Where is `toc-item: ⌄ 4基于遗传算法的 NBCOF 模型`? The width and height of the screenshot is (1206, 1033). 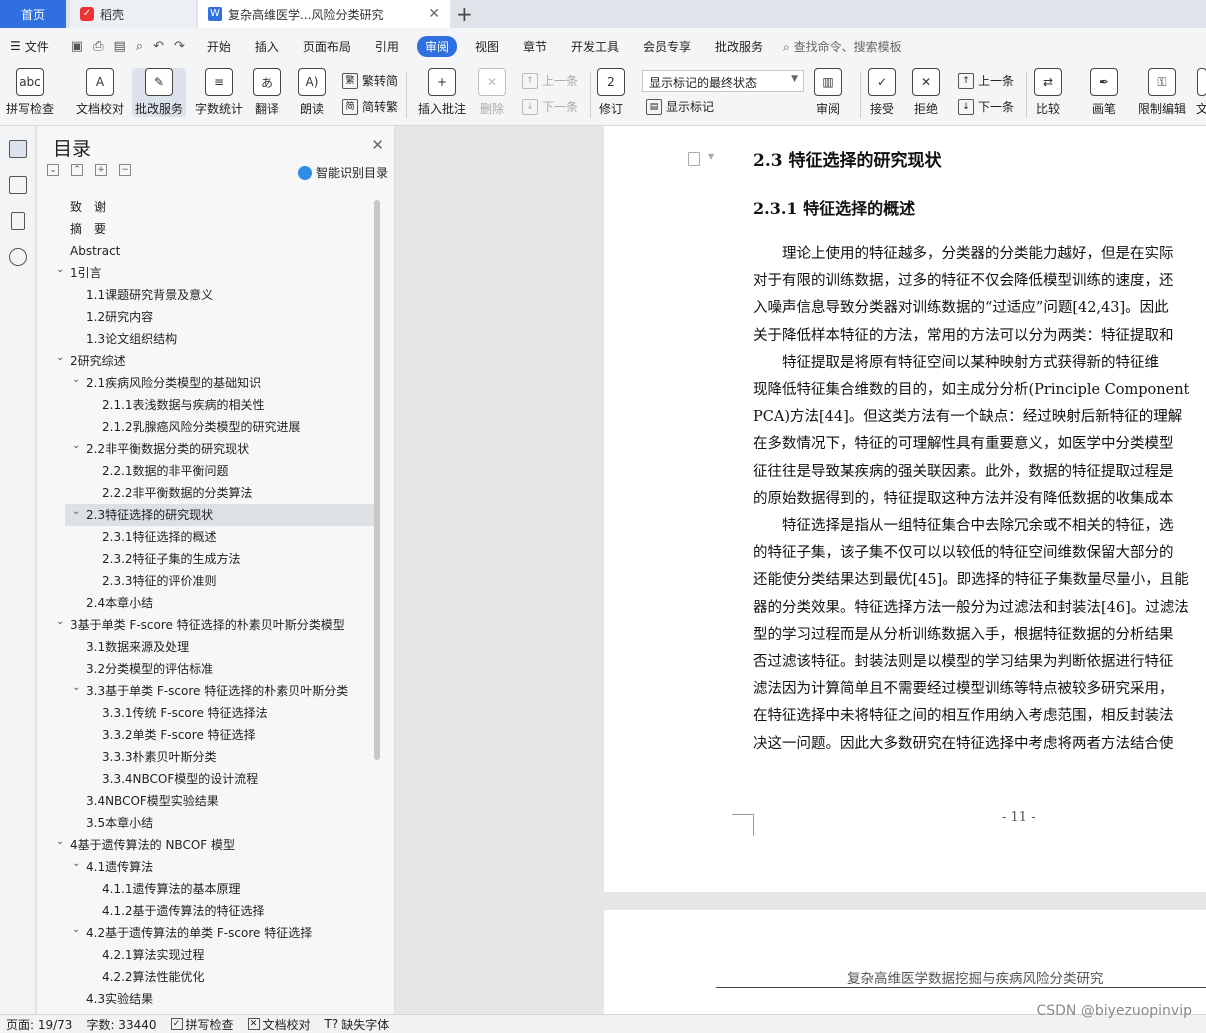
toc-item: ⌄ 4基于遗传算法的 NBCOF 模型 is located at coordinates (207, 845).